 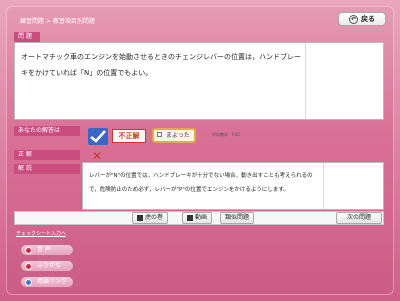 I want to click on answer-row: 不正解 まよった 学科教本 P.82, so click(x=233, y=137).